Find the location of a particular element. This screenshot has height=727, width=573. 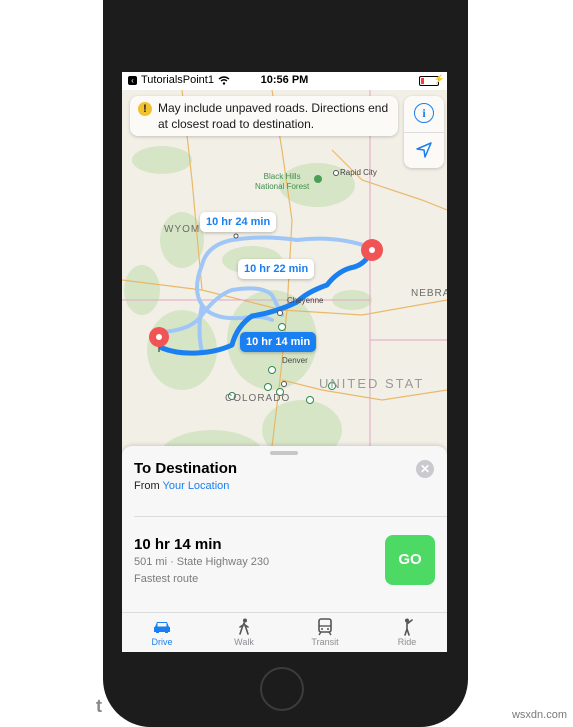

edge-glyph: t is located at coordinates (99, 706).